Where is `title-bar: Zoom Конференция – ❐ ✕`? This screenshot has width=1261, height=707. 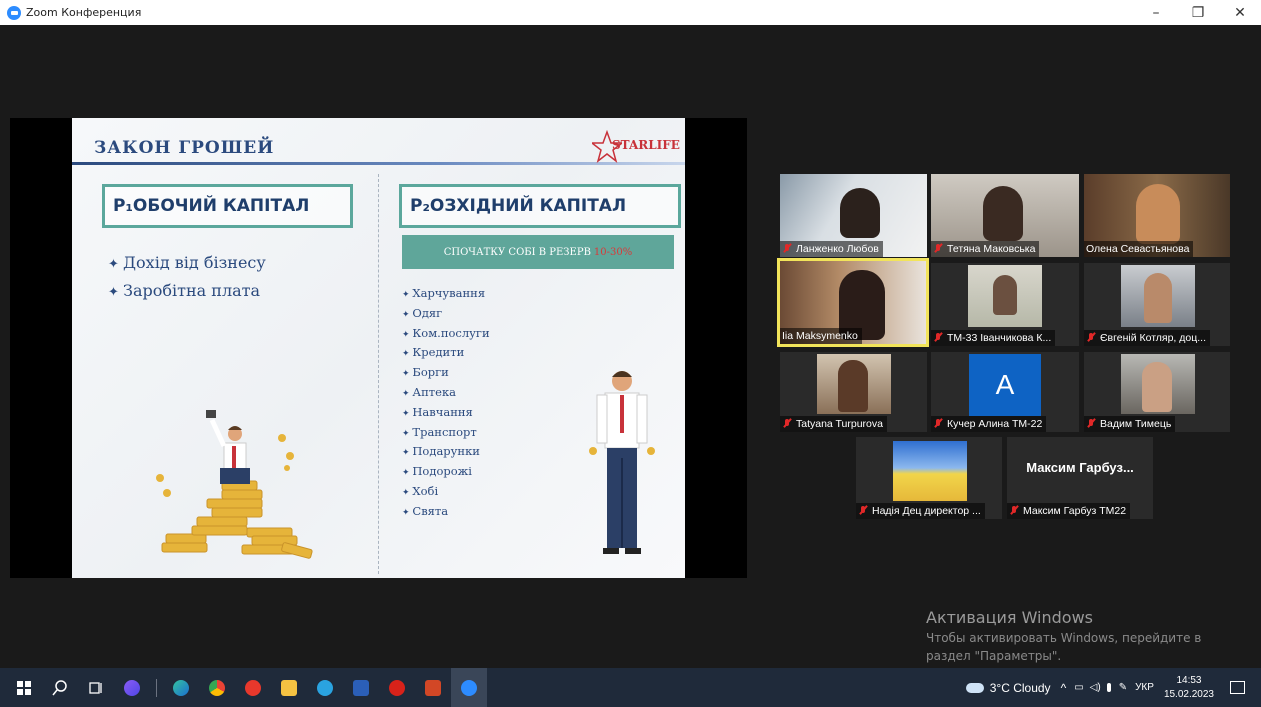 title-bar: Zoom Конференция – ❐ ✕ is located at coordinates (630, 12).